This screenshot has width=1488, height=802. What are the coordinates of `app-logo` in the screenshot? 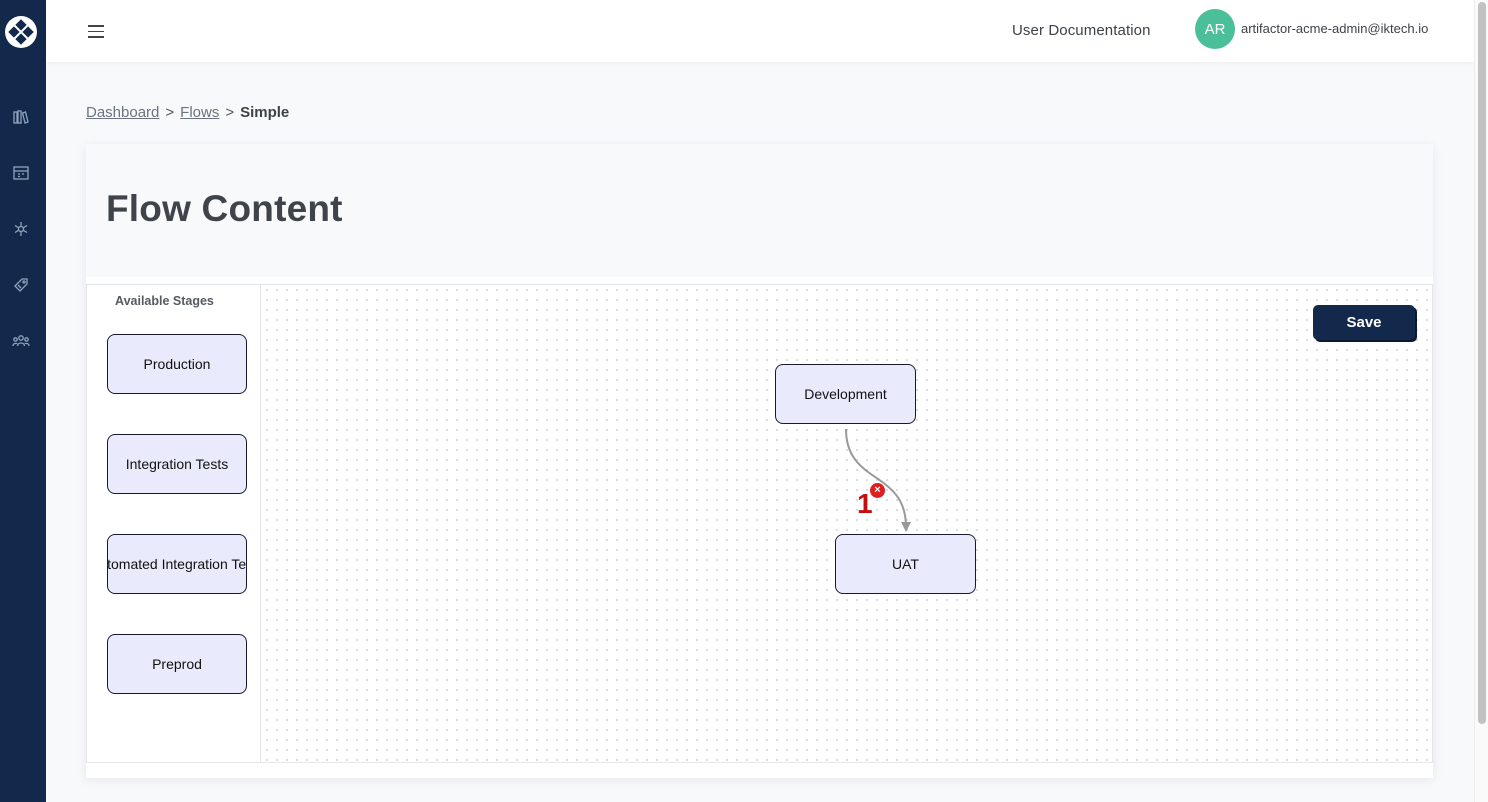 It's located at (21, 32).